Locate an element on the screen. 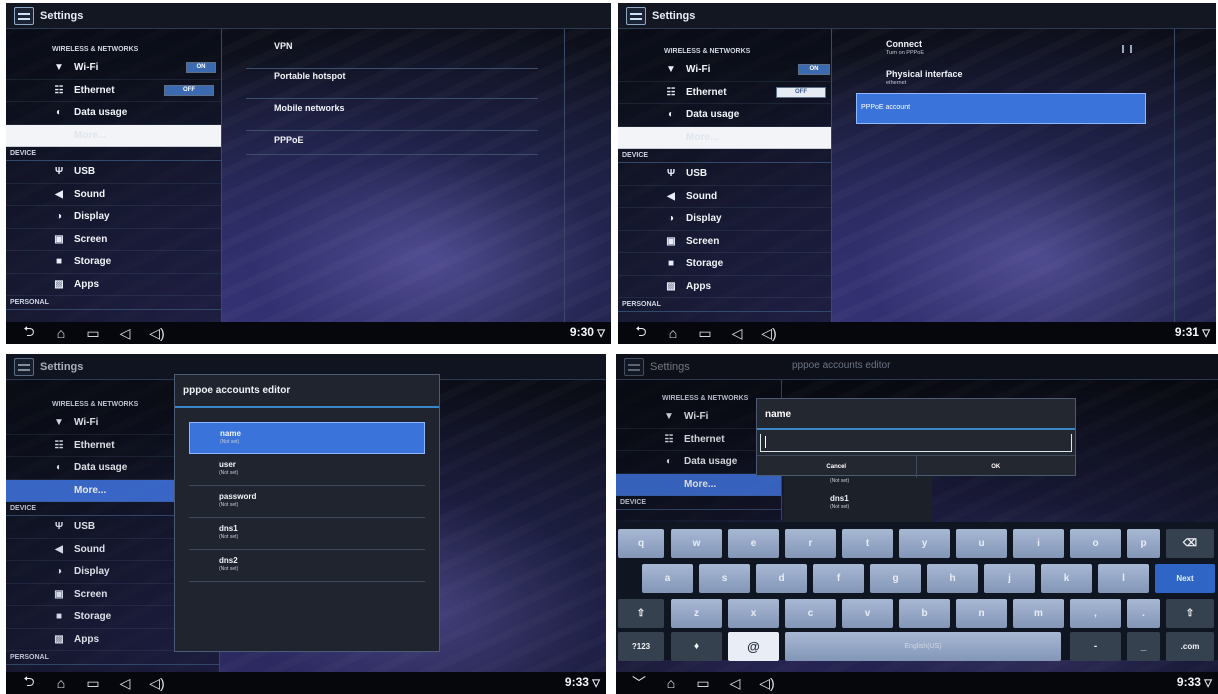 The width and height of the screenshot is (1218, 694). key-o: o is located at coordinates (1095, 543).